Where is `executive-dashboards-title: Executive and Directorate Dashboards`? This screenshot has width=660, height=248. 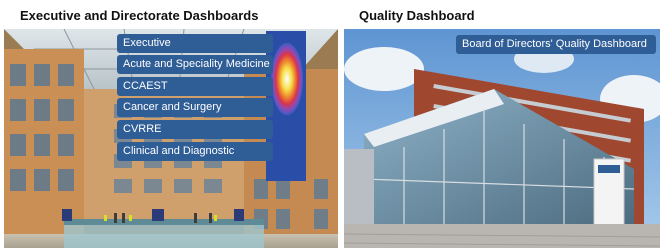
executive-dashboards-title: Executive and Directorate Dashboards is located at coordinates (139, 15).